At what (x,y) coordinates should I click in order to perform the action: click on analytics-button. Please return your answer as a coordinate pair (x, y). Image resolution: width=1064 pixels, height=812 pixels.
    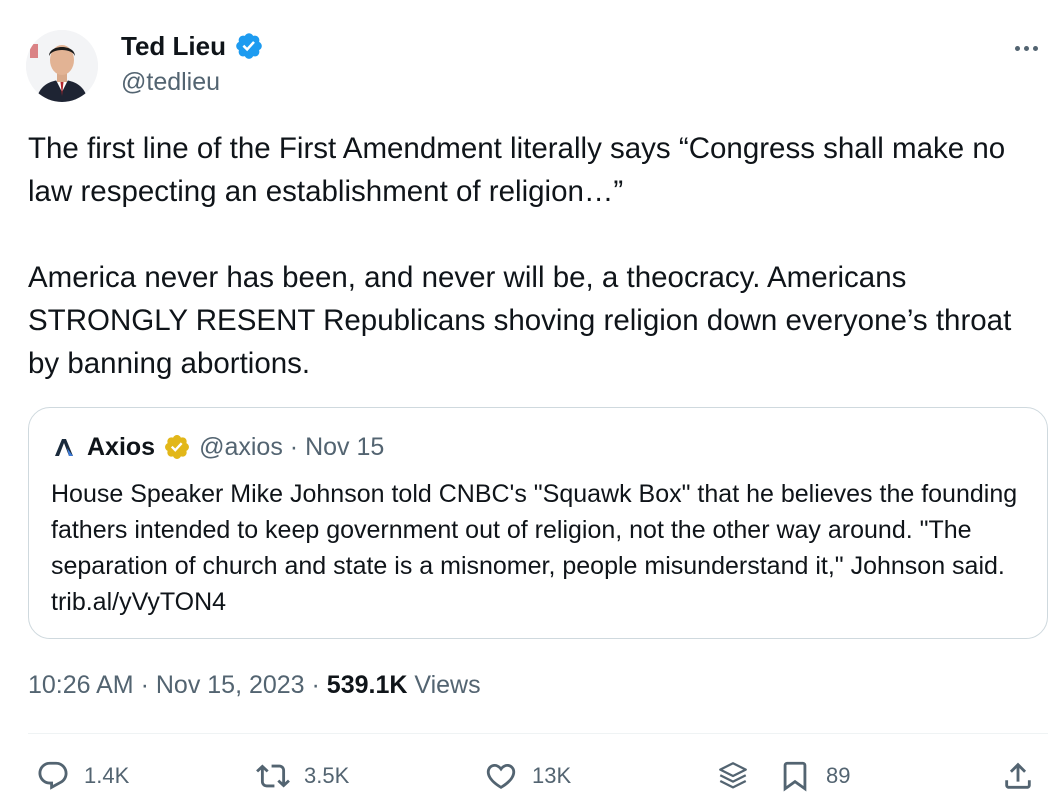
    Looking at the image, I should click on (733, 776).